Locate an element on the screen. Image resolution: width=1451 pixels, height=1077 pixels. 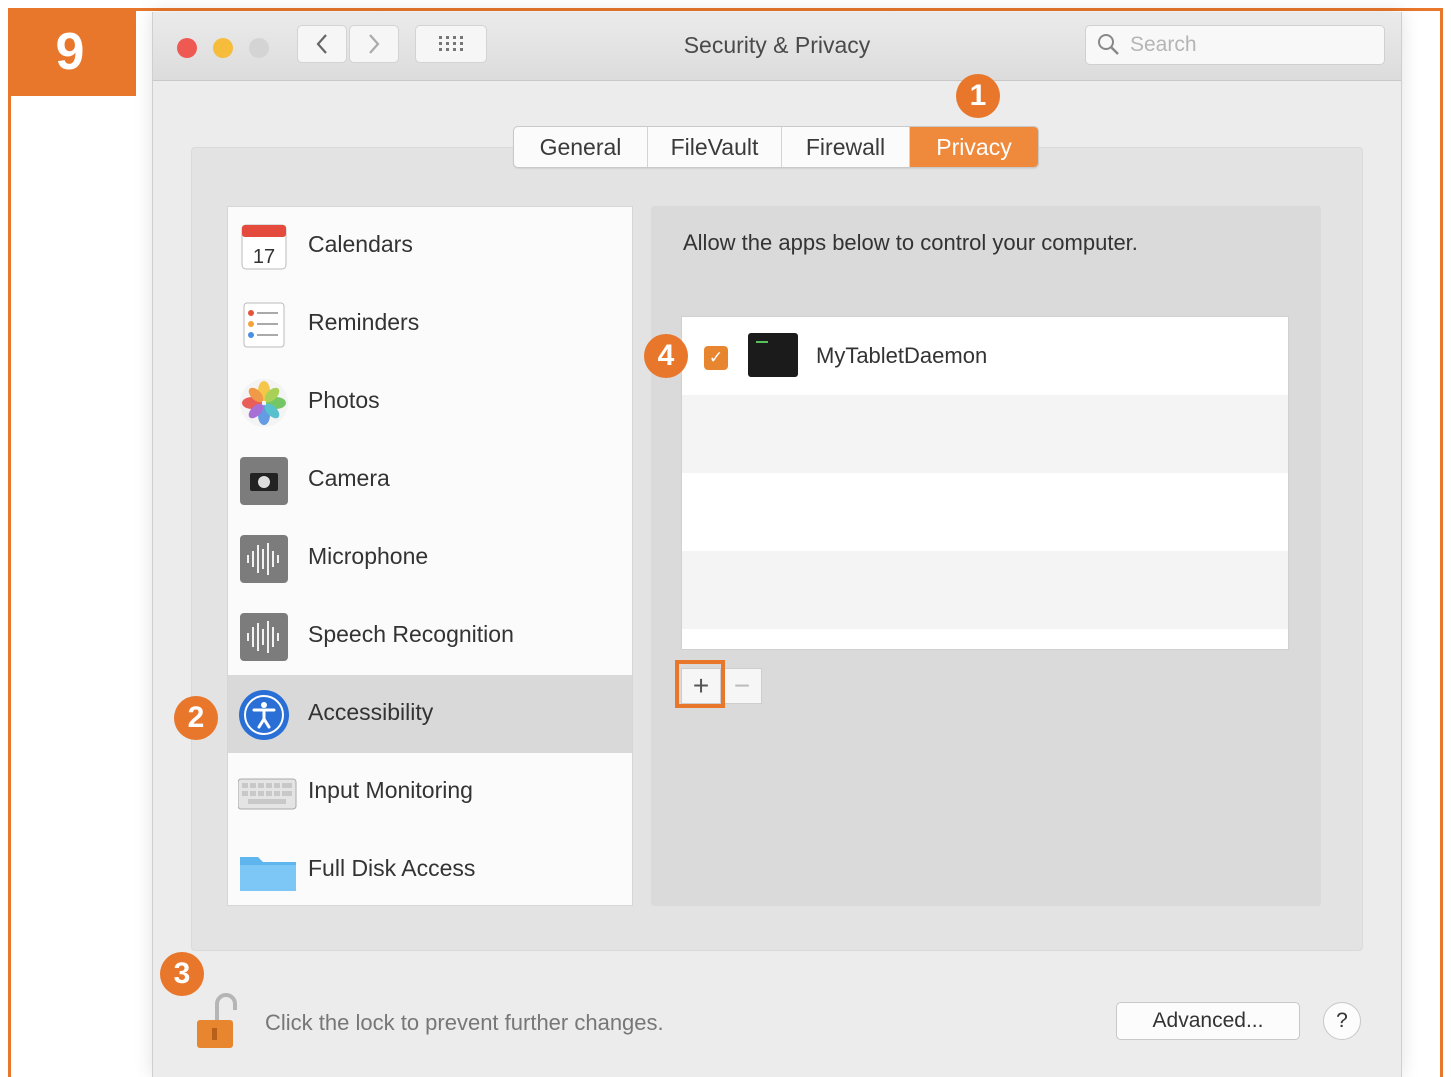
sidebar-item-label: Microphone is located at coordinates (368, 556).